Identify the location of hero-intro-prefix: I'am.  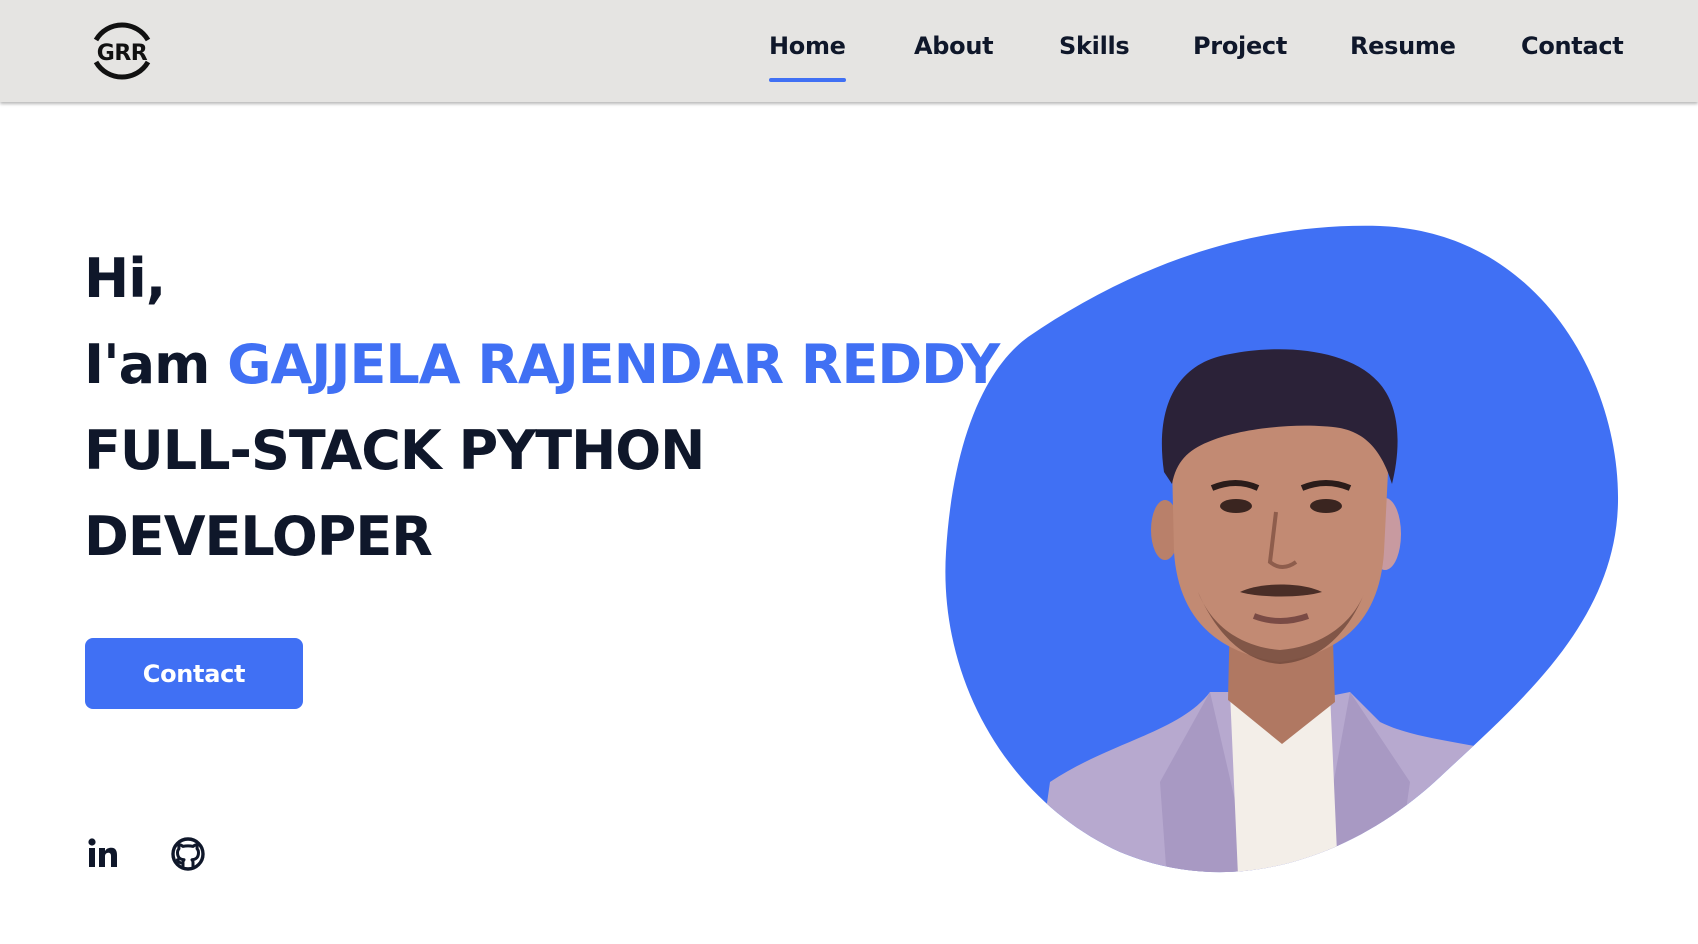
(147, 364).